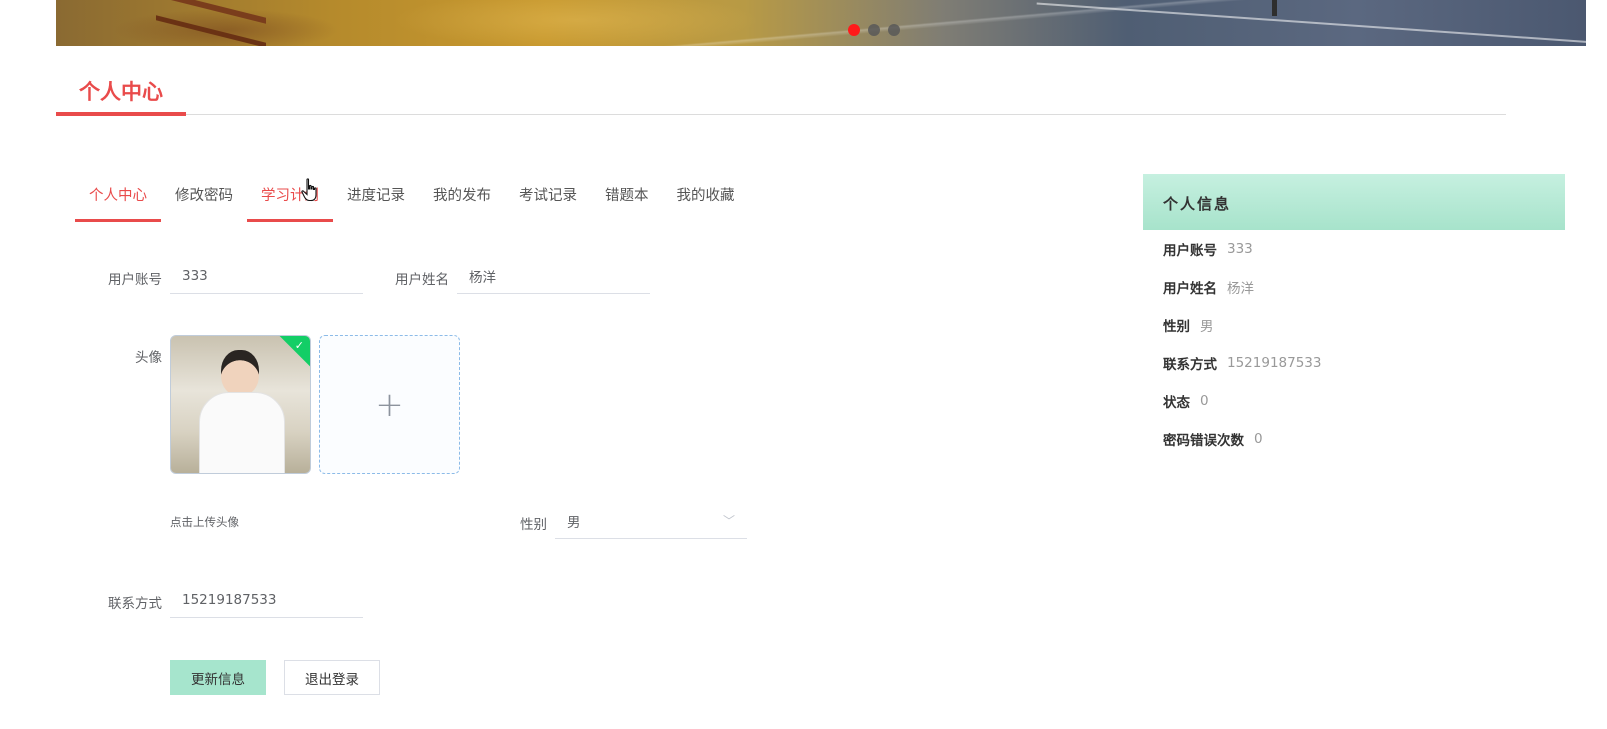 The height and width of the screenshot is (729, 1607). Describe the element at coordinates (846, 114) in the screenshot. I see `section-divider` at that location.